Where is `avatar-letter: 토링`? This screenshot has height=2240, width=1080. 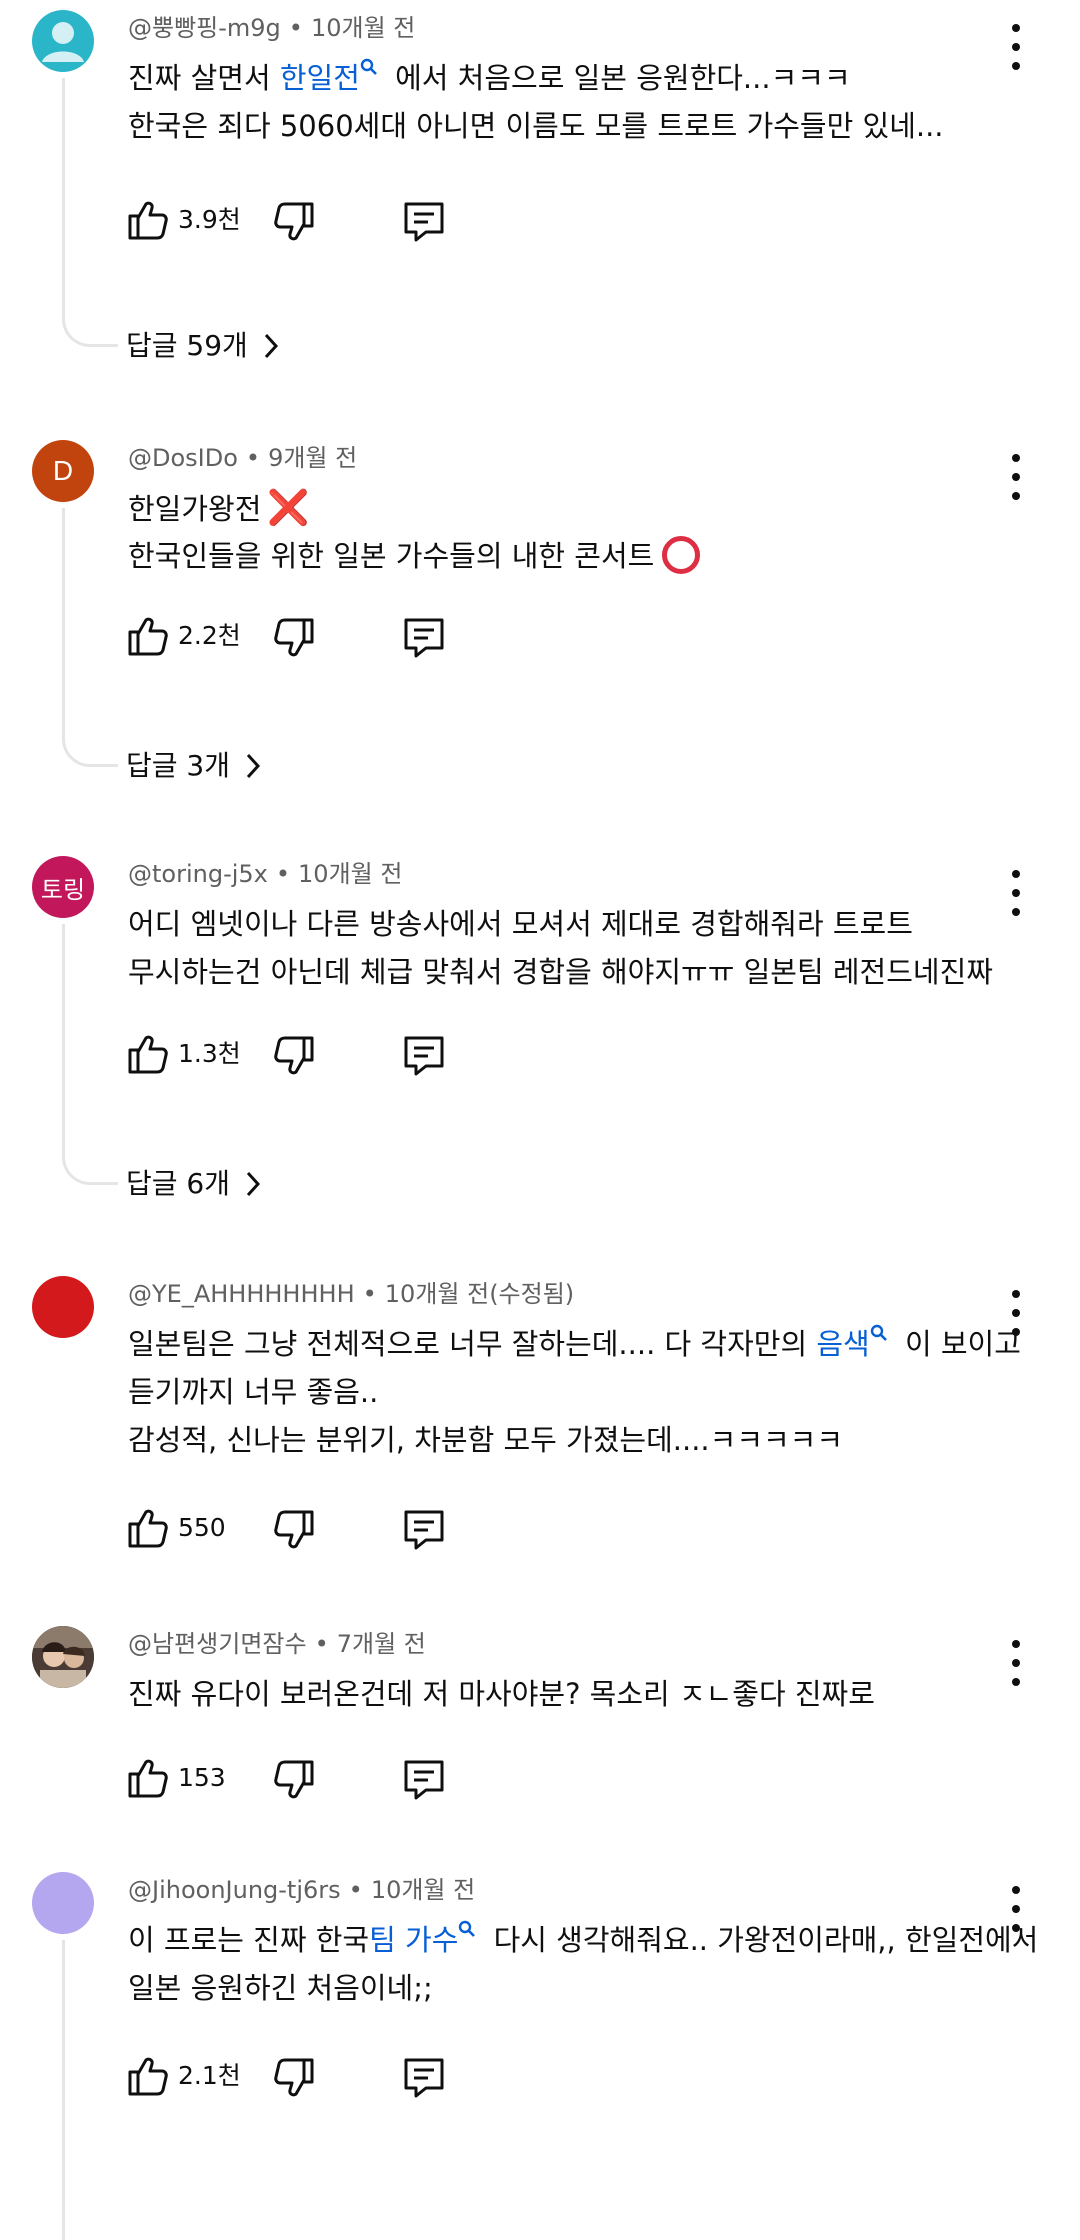
avatar-letter: 토링 is located at coordinates (63, 890).